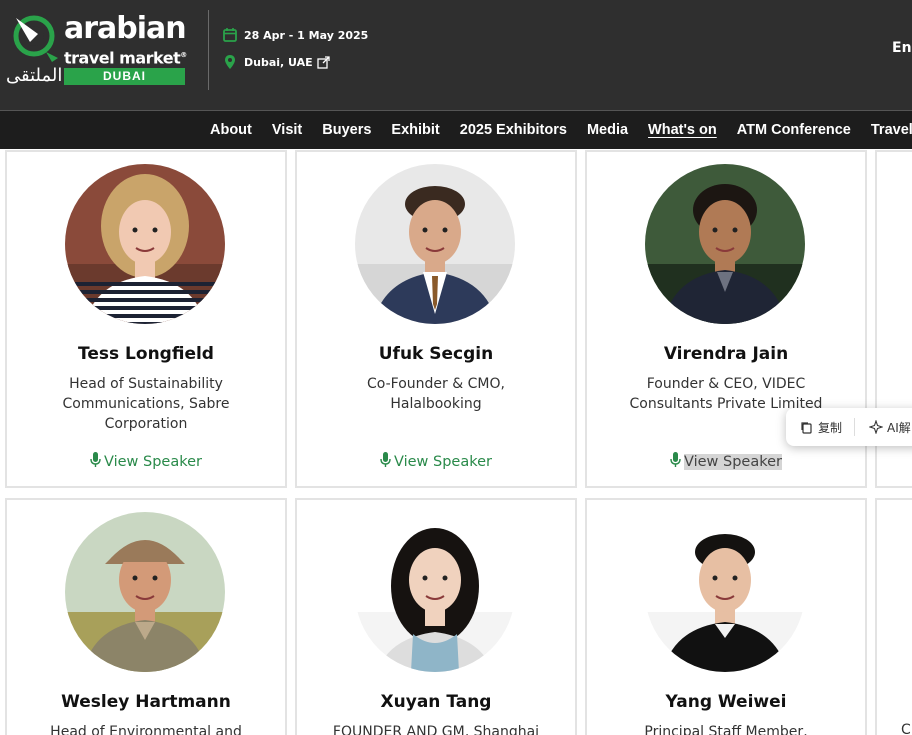 This screenshot has width=912, height=735. Describe the element at coordinates (323, 62) in the screenshot. I see `external-link-icon` at that location.